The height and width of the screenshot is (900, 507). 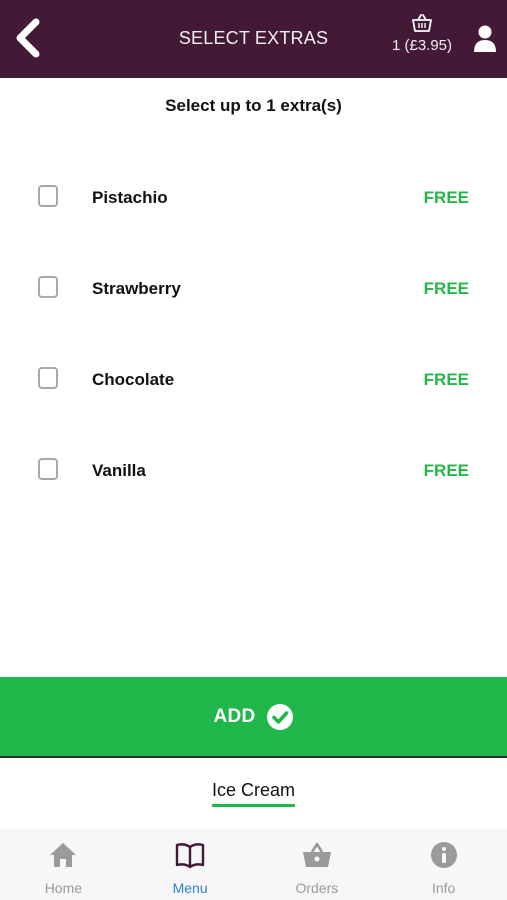 I want to click on bottom-nav: Home Menu Orders Info, so click(x=253, y=864).